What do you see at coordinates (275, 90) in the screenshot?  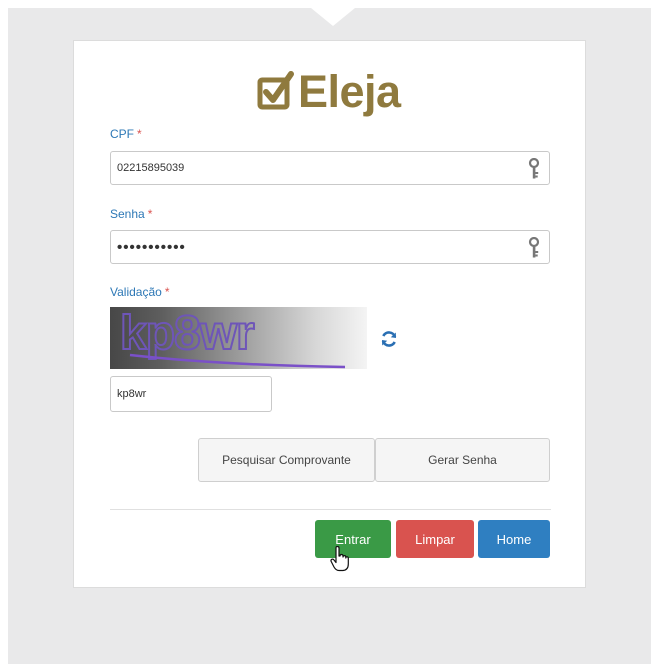 I see `checkbox-logo-icon` at bounding box center [275, 90].